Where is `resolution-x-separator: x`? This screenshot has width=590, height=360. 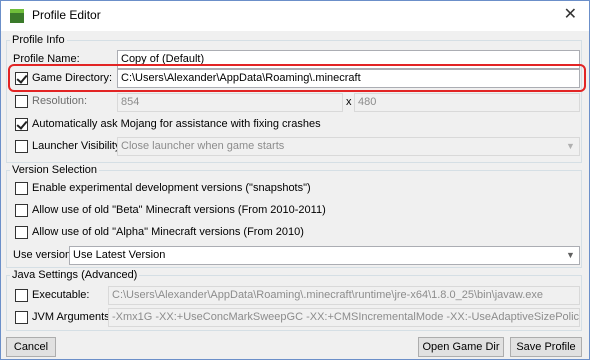 resolution-x-separator: x is located at coordinates (349, 102).